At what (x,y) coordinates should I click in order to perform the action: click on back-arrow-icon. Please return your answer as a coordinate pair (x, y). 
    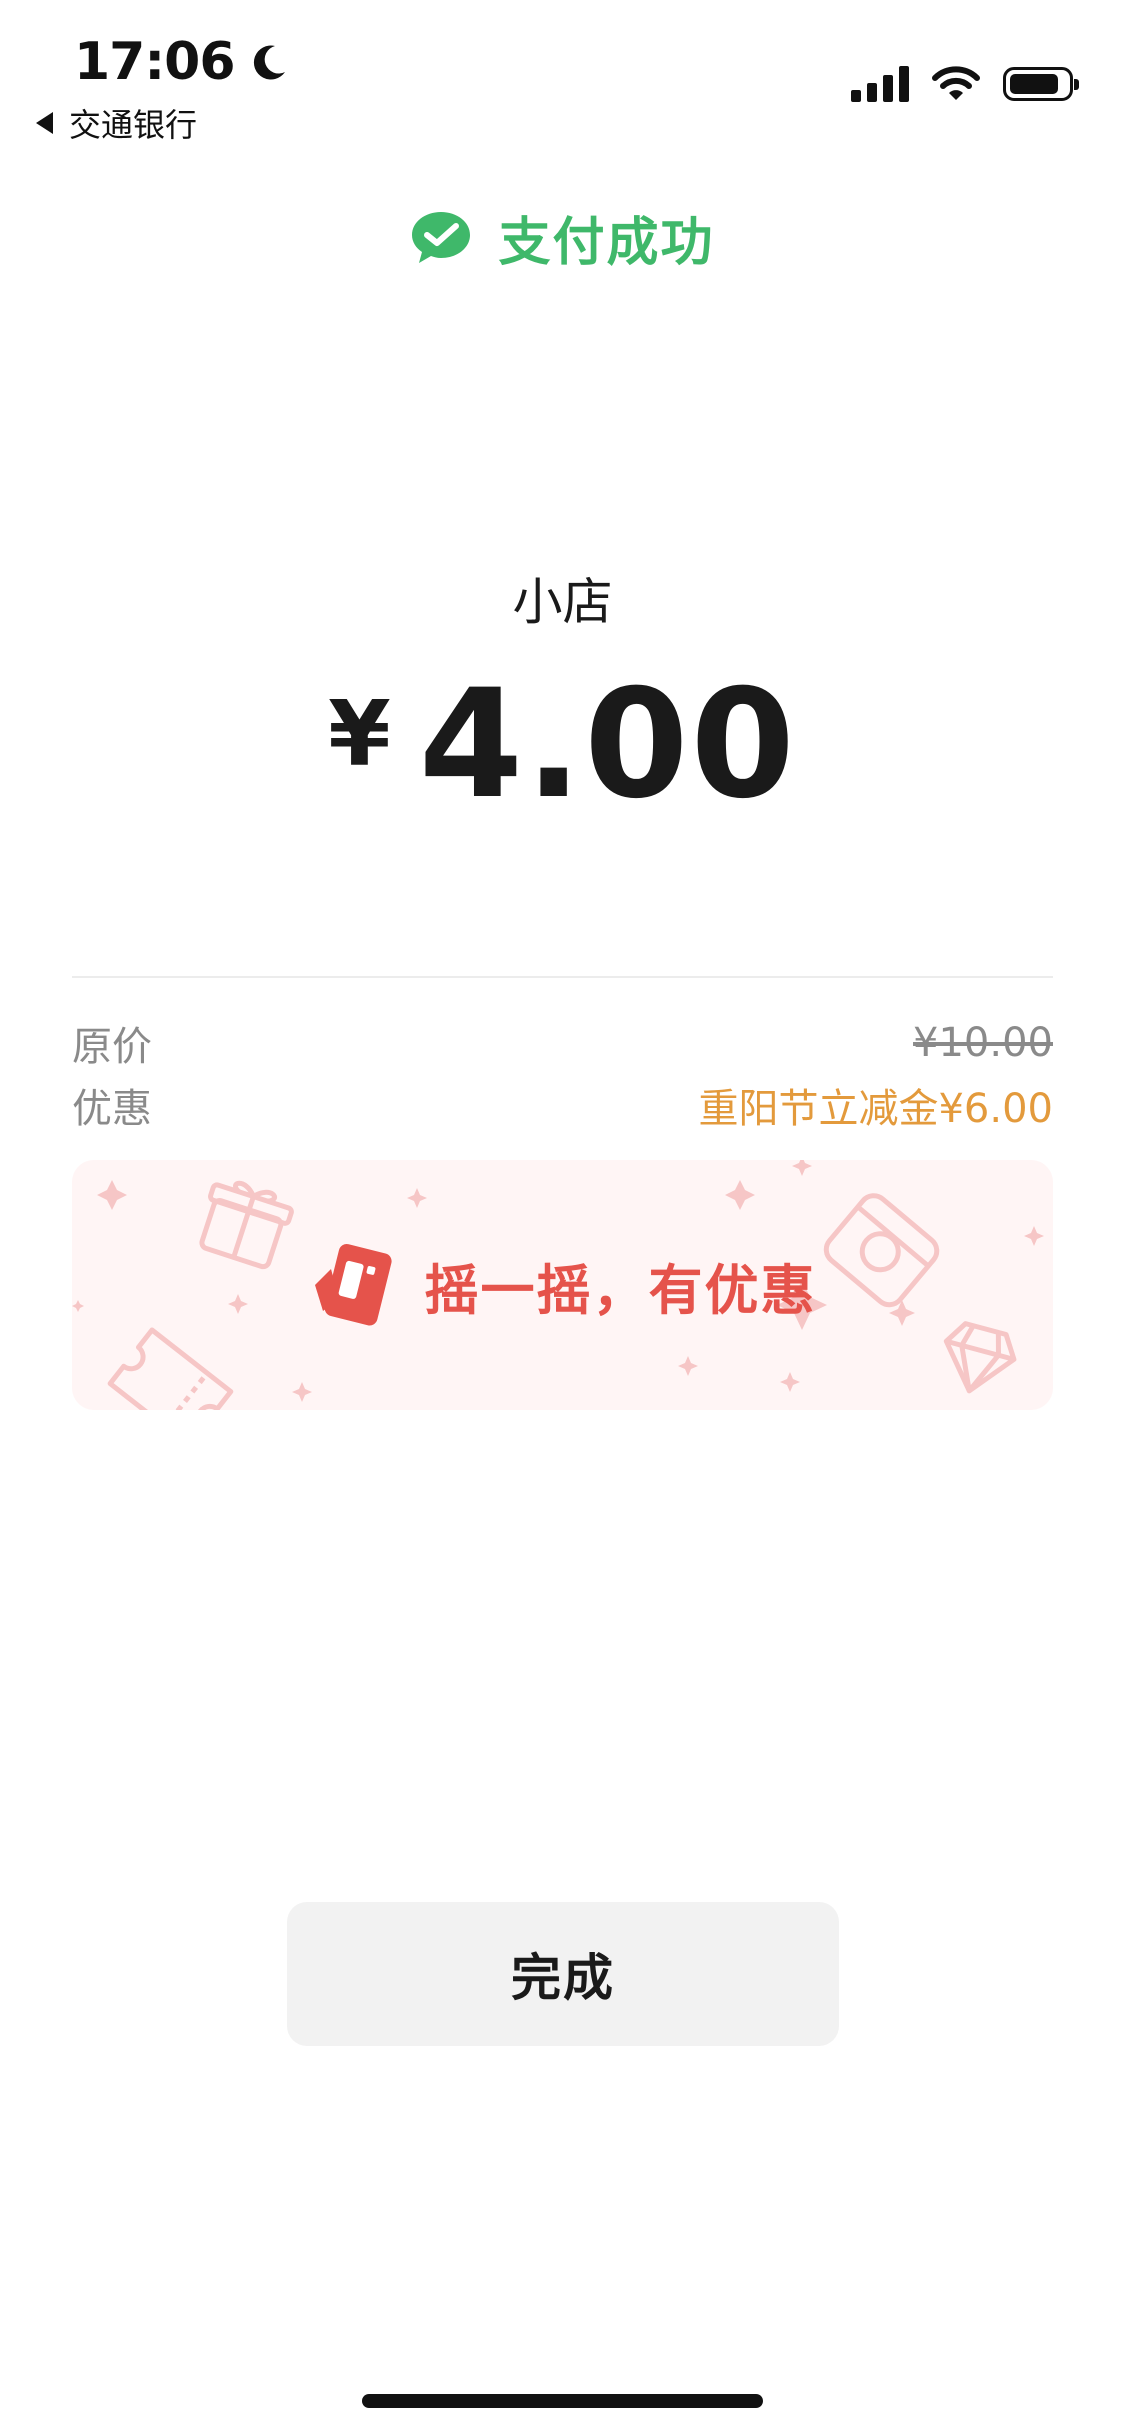
    Looking at the image, I should click on (44, 123).